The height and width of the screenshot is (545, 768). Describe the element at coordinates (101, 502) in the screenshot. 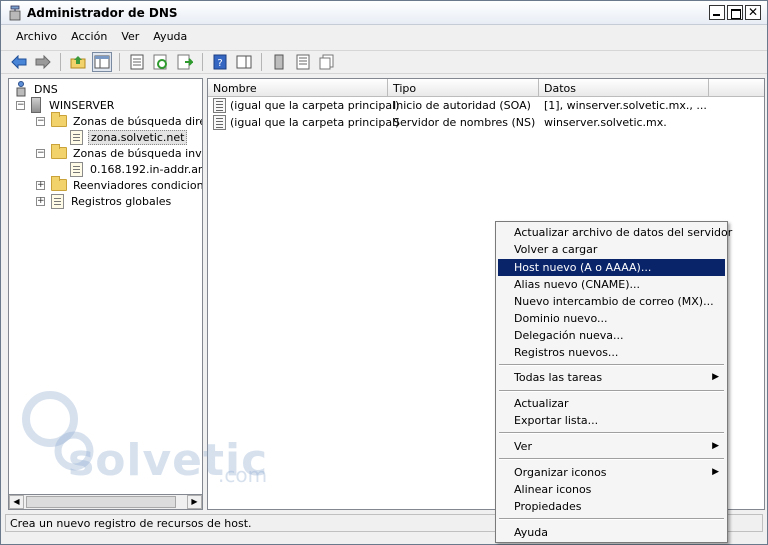

I see `scrollbar-thumb` at that location.